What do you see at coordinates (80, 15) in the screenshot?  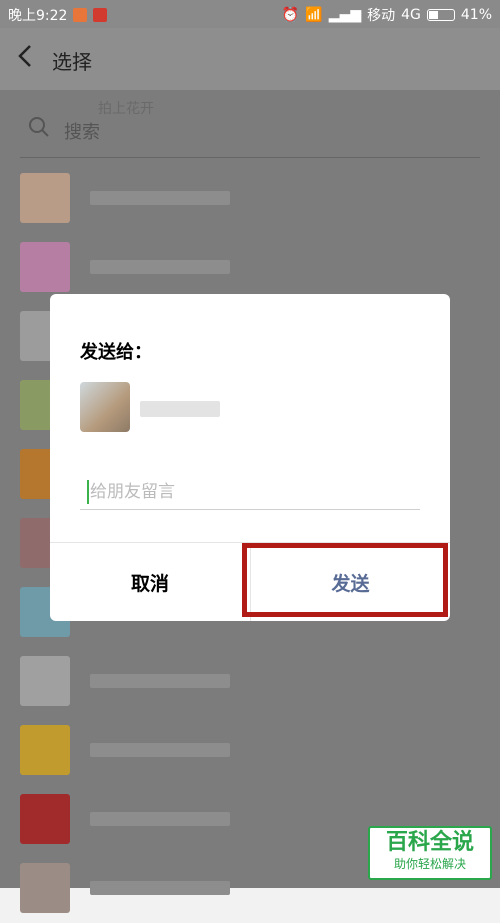 I see `mail-notification-icon` at bounding box center [80, 15].